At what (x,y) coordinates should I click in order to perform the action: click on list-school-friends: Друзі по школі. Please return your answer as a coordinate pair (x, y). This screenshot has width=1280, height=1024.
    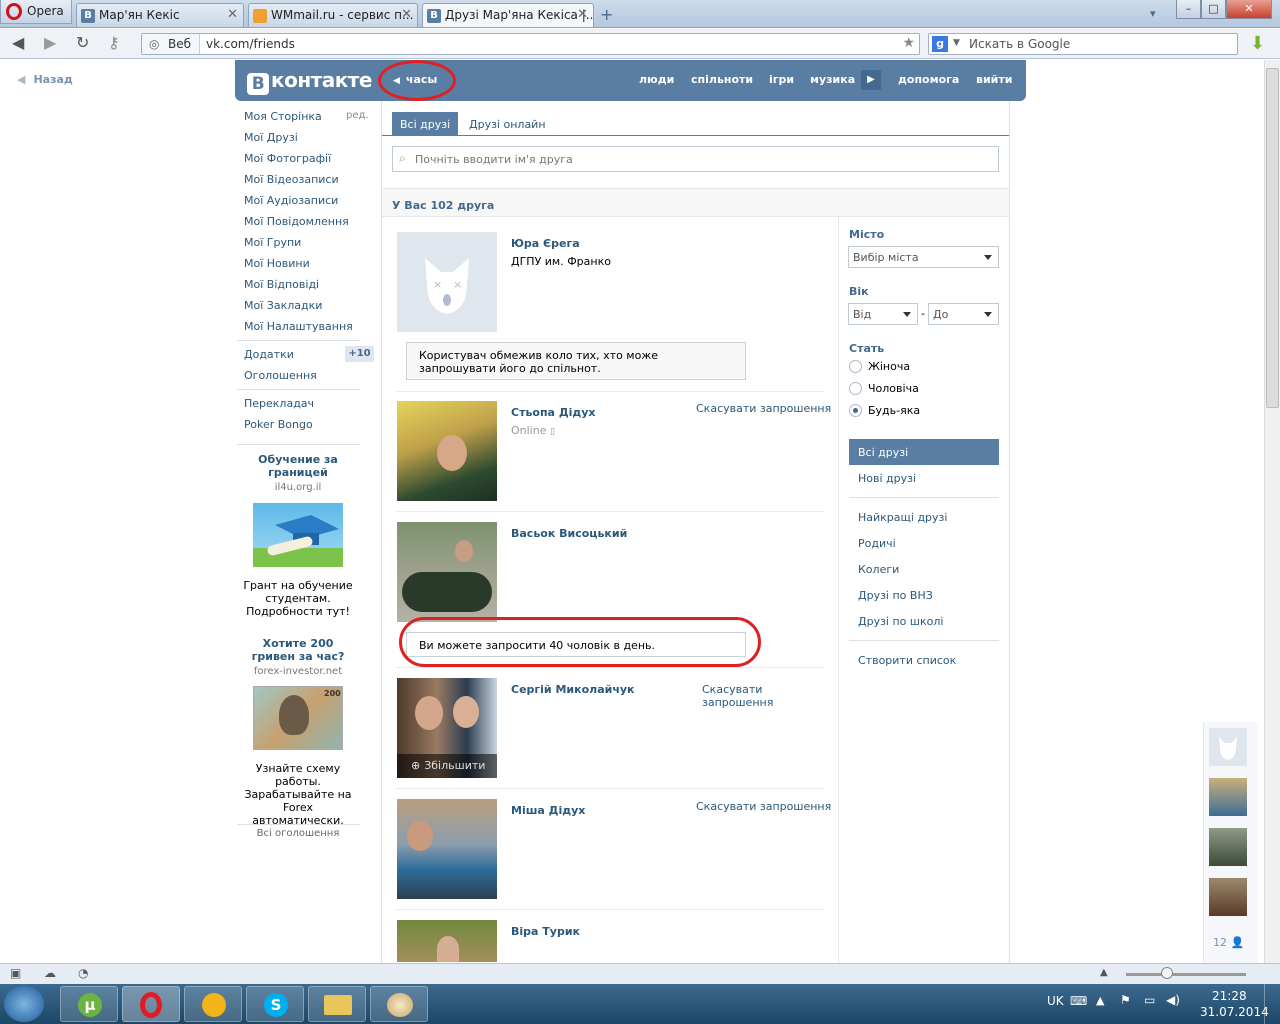
    Looking at the image, I should click on (900, 621).